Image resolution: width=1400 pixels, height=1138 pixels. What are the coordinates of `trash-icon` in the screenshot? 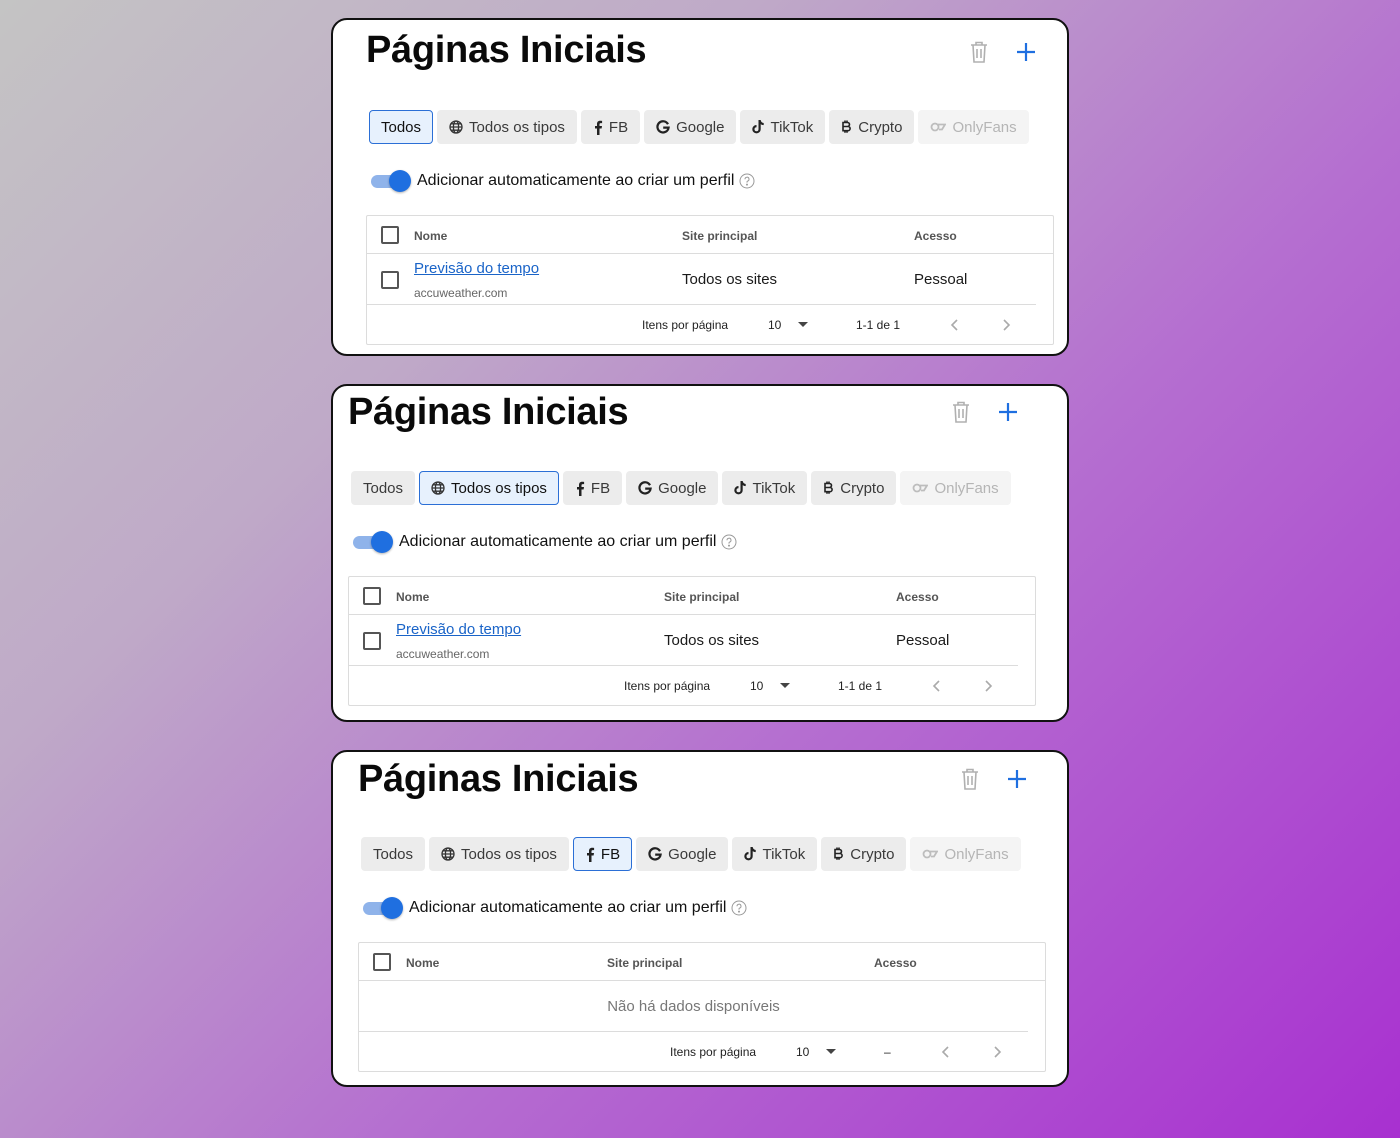 It's located at (979, 52).